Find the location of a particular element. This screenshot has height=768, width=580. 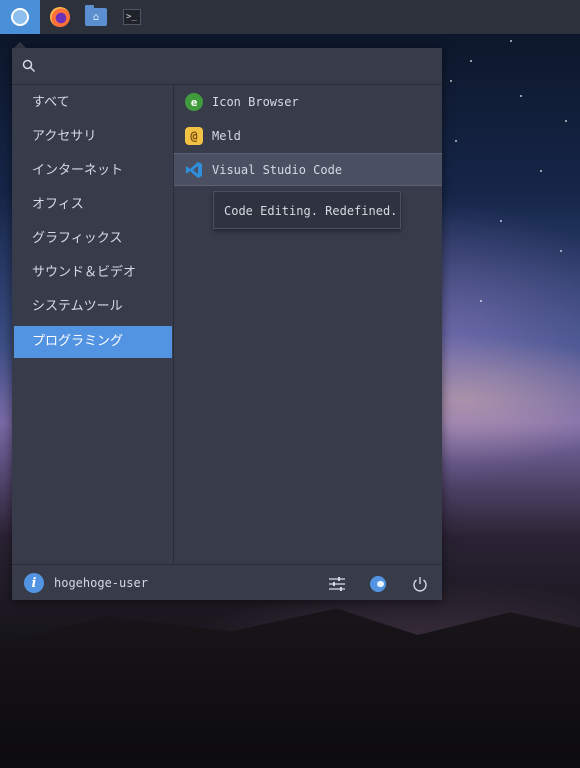

terminal-icon: >_ is located at coordinates (132, 17).